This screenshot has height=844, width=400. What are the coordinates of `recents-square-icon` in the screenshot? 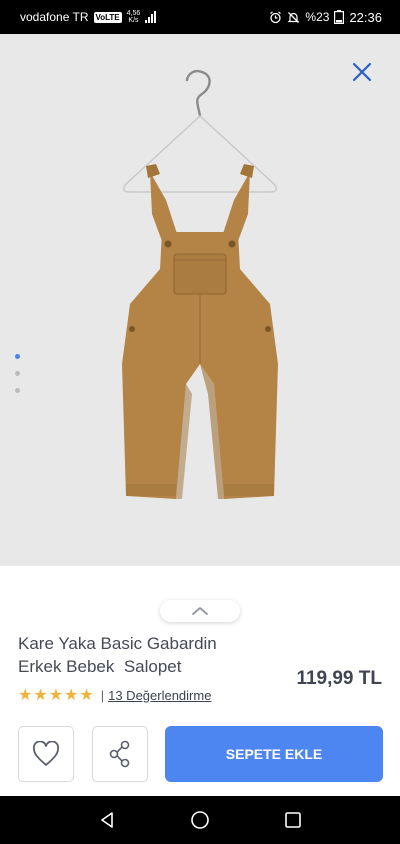 It's located at (293, 820).